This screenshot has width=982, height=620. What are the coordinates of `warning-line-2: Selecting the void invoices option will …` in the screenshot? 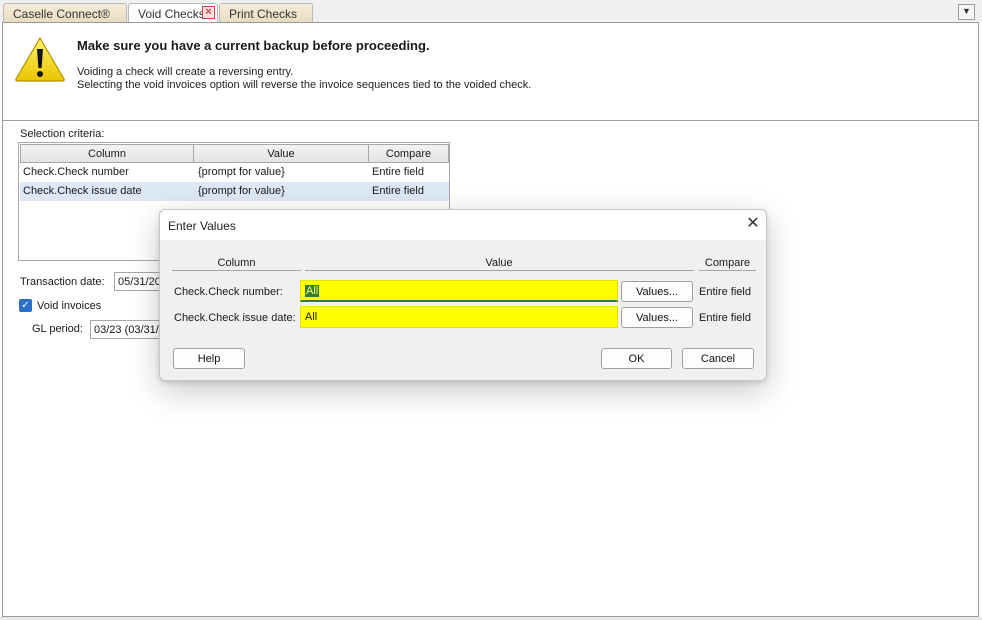 It's located at (304, 85).